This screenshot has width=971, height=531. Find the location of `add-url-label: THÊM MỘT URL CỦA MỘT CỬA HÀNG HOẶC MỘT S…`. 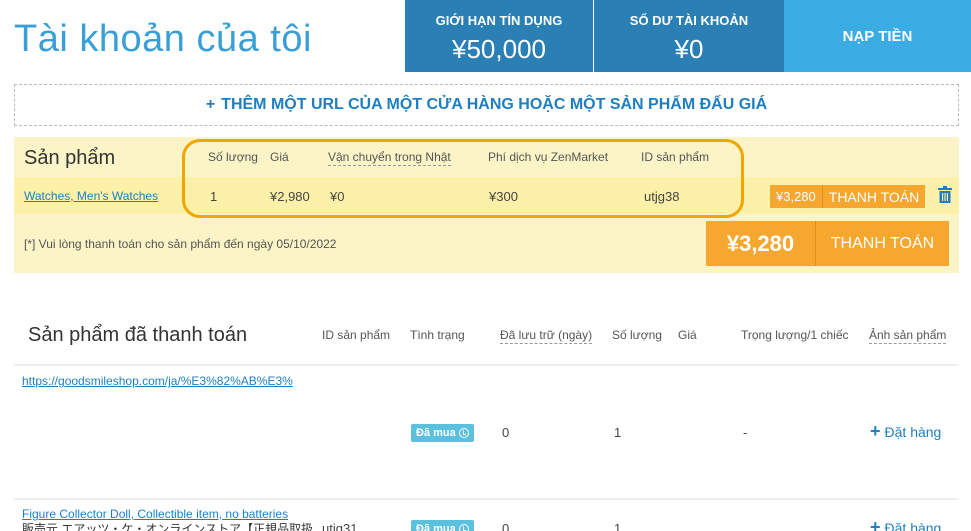

add-url-label: THÊM MỘT URL CỦA MỘT CỬA HÀNG HOẶC MỘT S… is located at coordinates (494, 104).